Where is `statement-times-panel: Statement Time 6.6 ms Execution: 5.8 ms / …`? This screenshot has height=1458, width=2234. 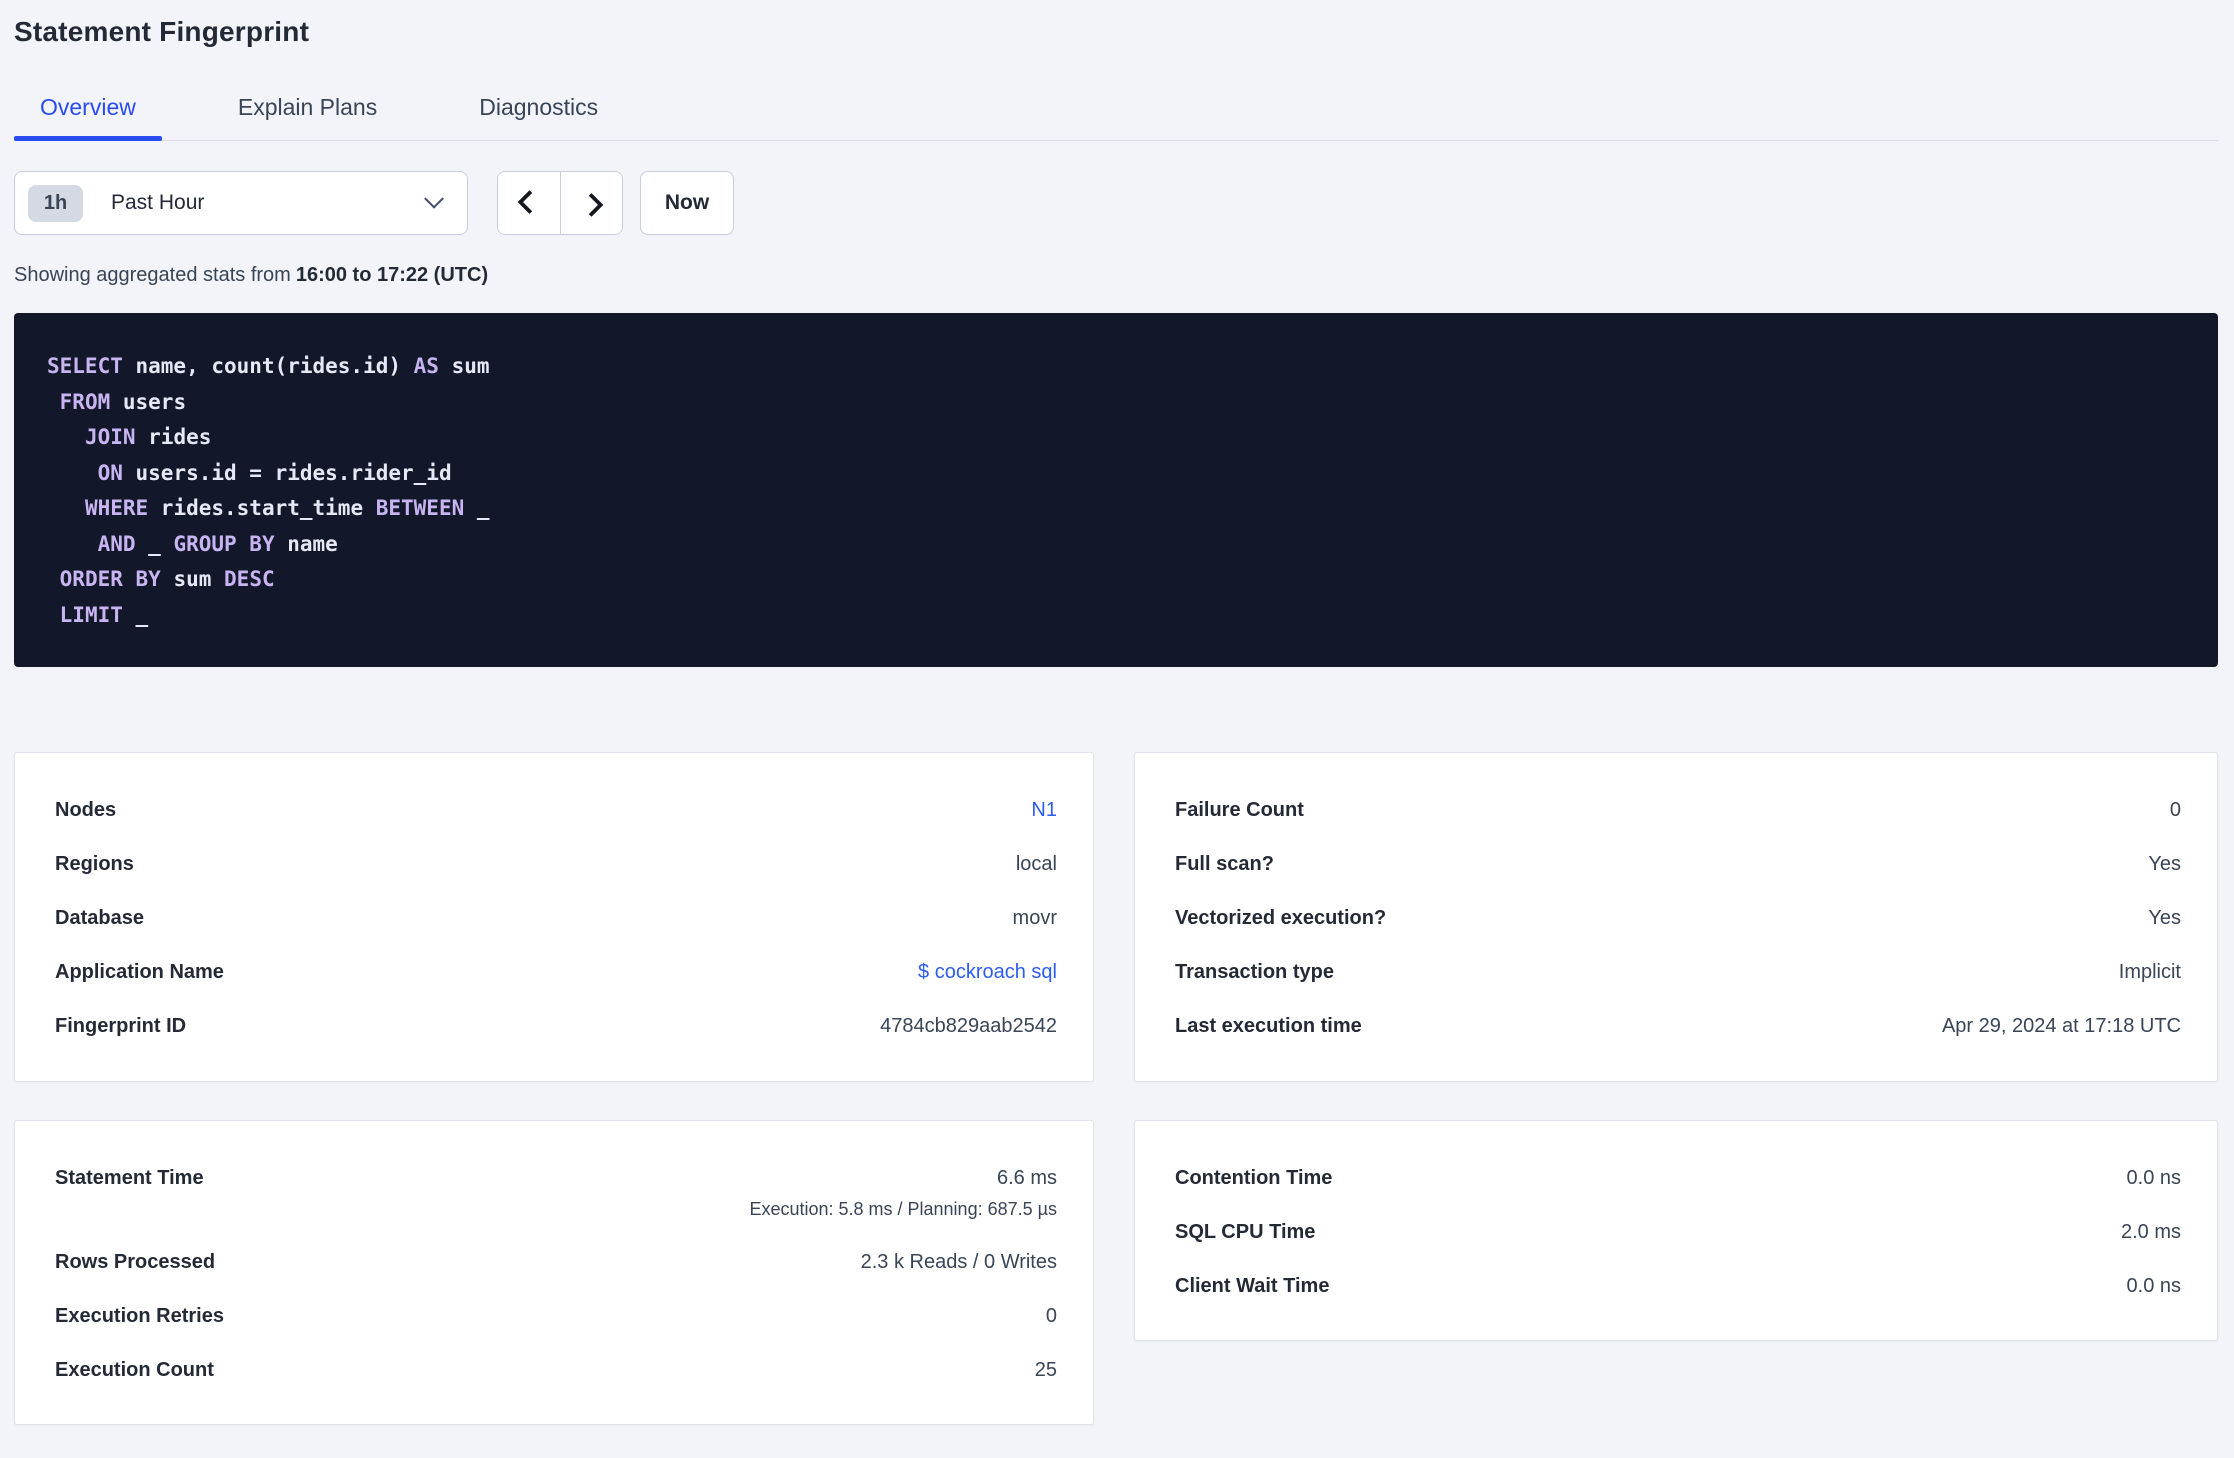 statement-times-panel: Statement Time 6.6 ms Execution: 5.8 ms / … is located at coordinates (554, 1272).